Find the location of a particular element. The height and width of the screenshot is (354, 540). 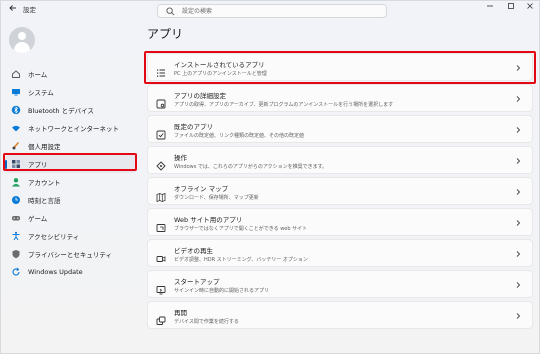

brush-icon is located at coordinates (16, 146).